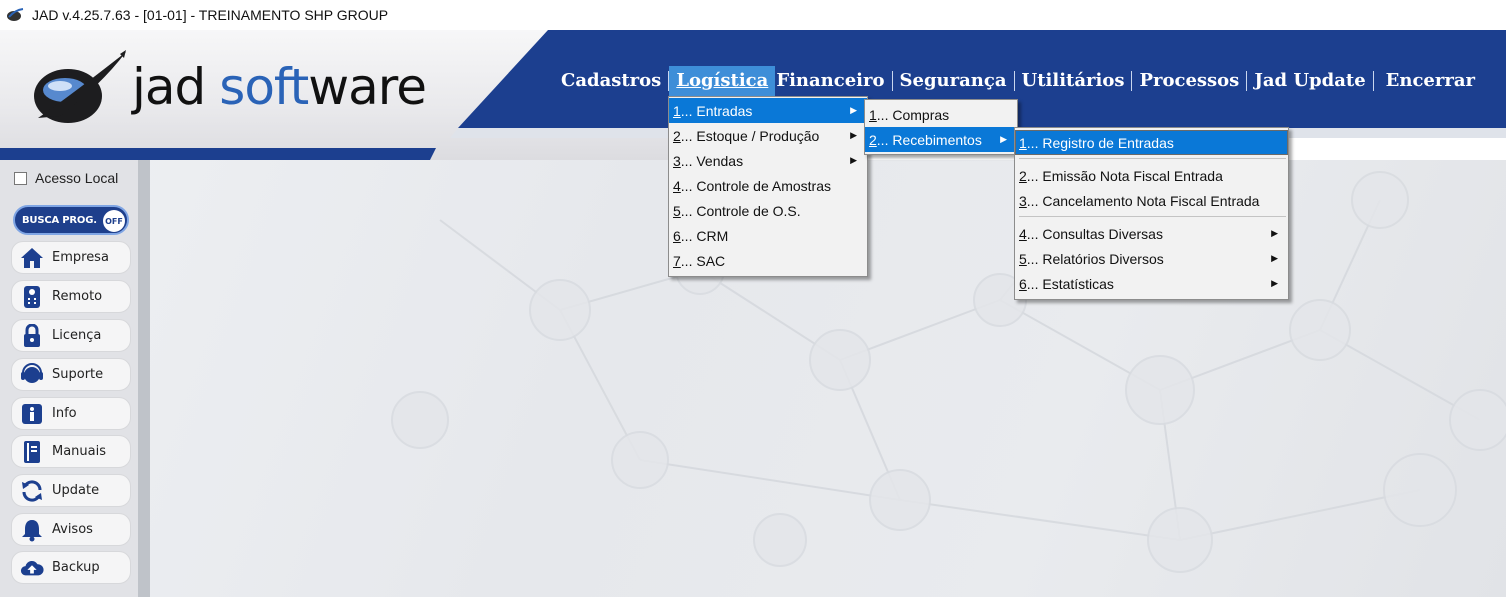 The width and height of the screenshot is (1506, 597). I want to click on menu-item-entradas: 1... Entradas ▶, so click(768, 110).